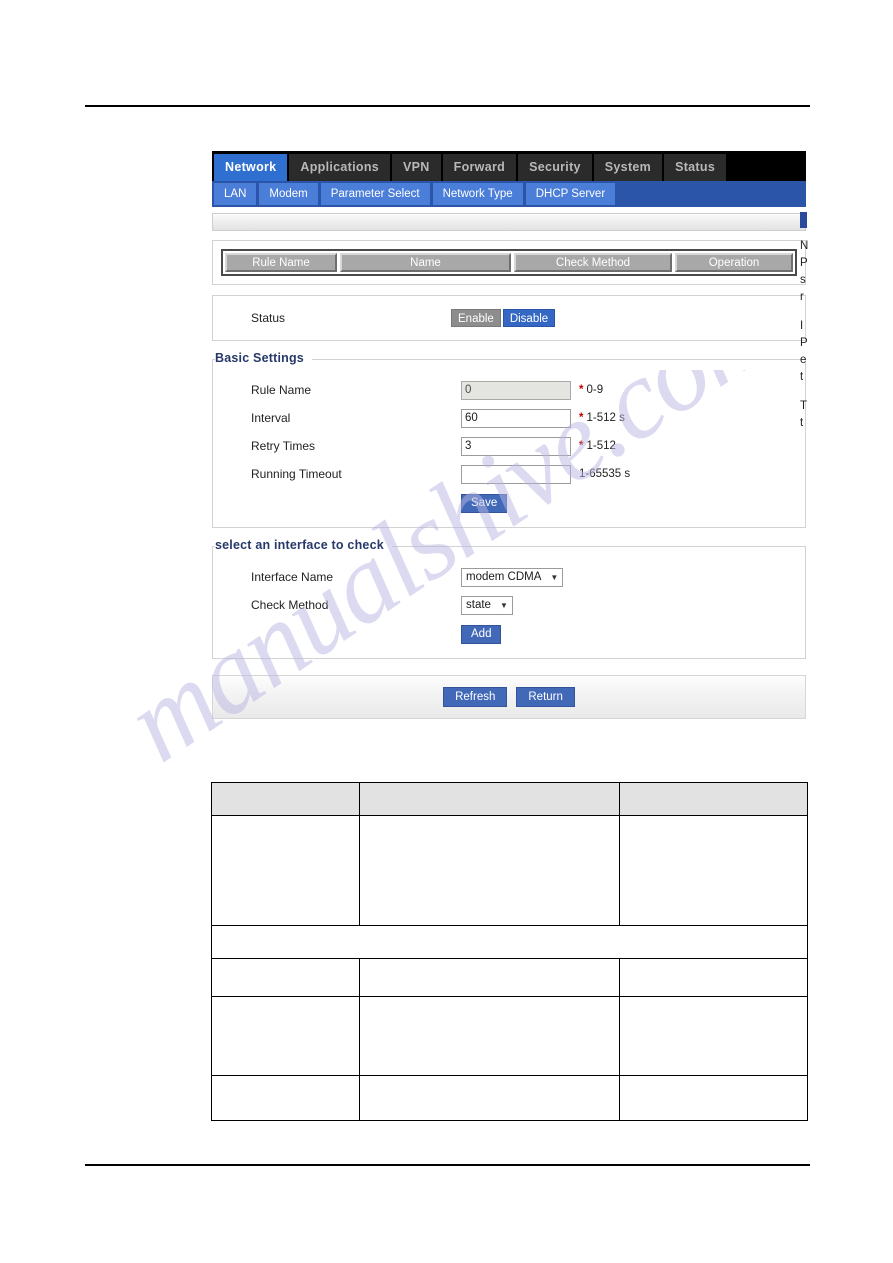  I want to click on rule-name-input, so click(516, 390).